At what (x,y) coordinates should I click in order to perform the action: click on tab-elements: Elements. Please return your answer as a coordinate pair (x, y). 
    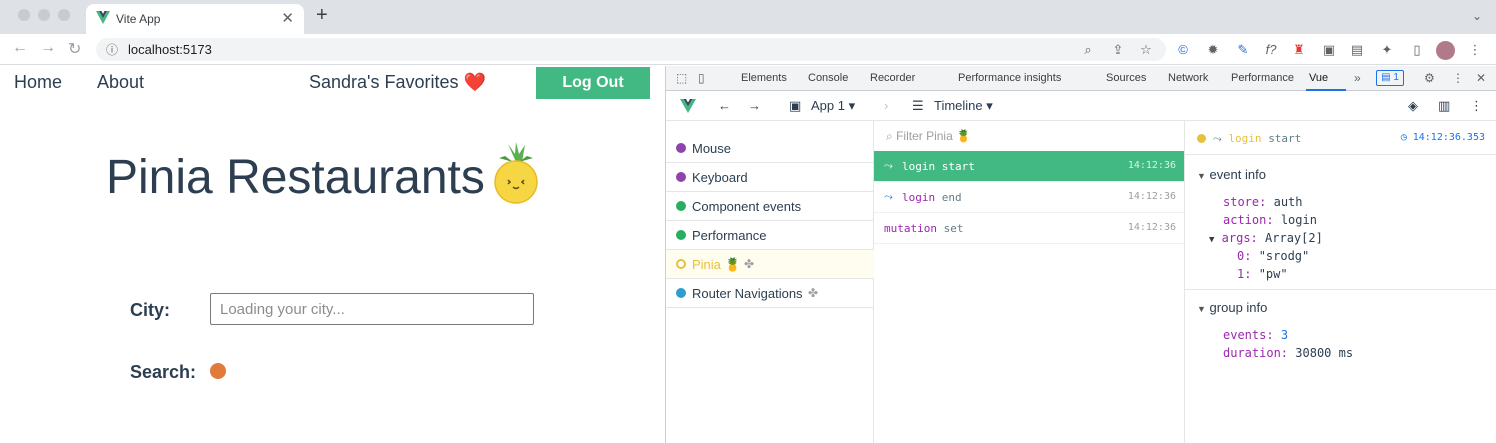
    Looking at the image, I should click on (764, 78).